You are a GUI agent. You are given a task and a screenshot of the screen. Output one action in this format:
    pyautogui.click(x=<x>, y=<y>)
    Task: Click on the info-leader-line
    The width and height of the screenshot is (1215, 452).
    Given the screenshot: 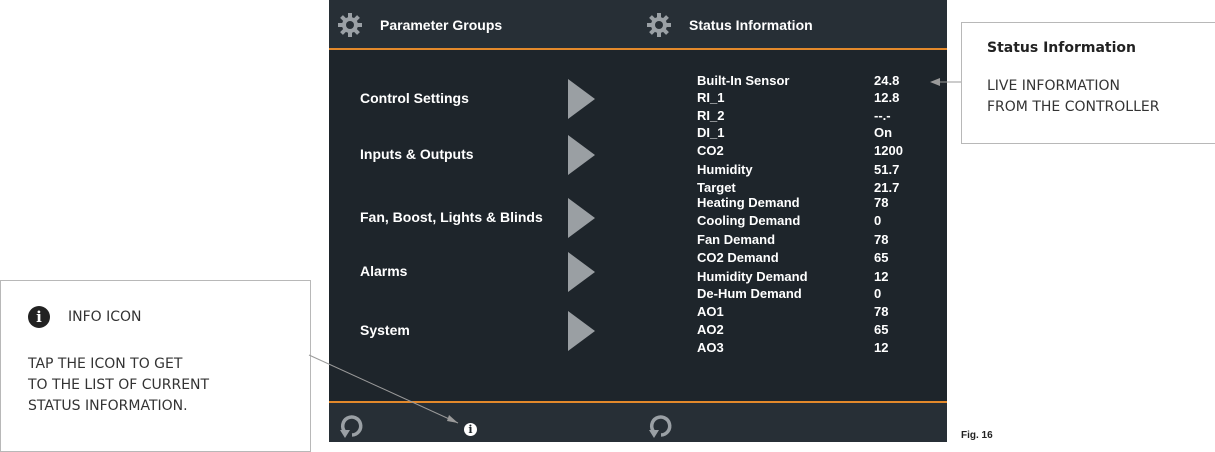 What is the action you would take?
    pyautogui.click(x=383, y=389)
    